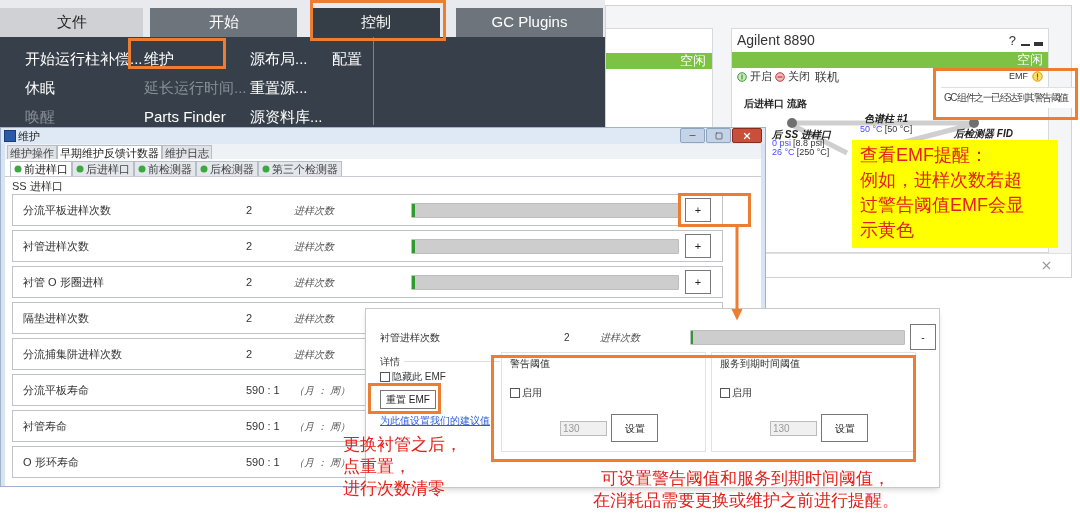 This screenshot has width=1080, height=530. I want to click on counter-label: 分流捕集阱进样次数, so click(72, 354).